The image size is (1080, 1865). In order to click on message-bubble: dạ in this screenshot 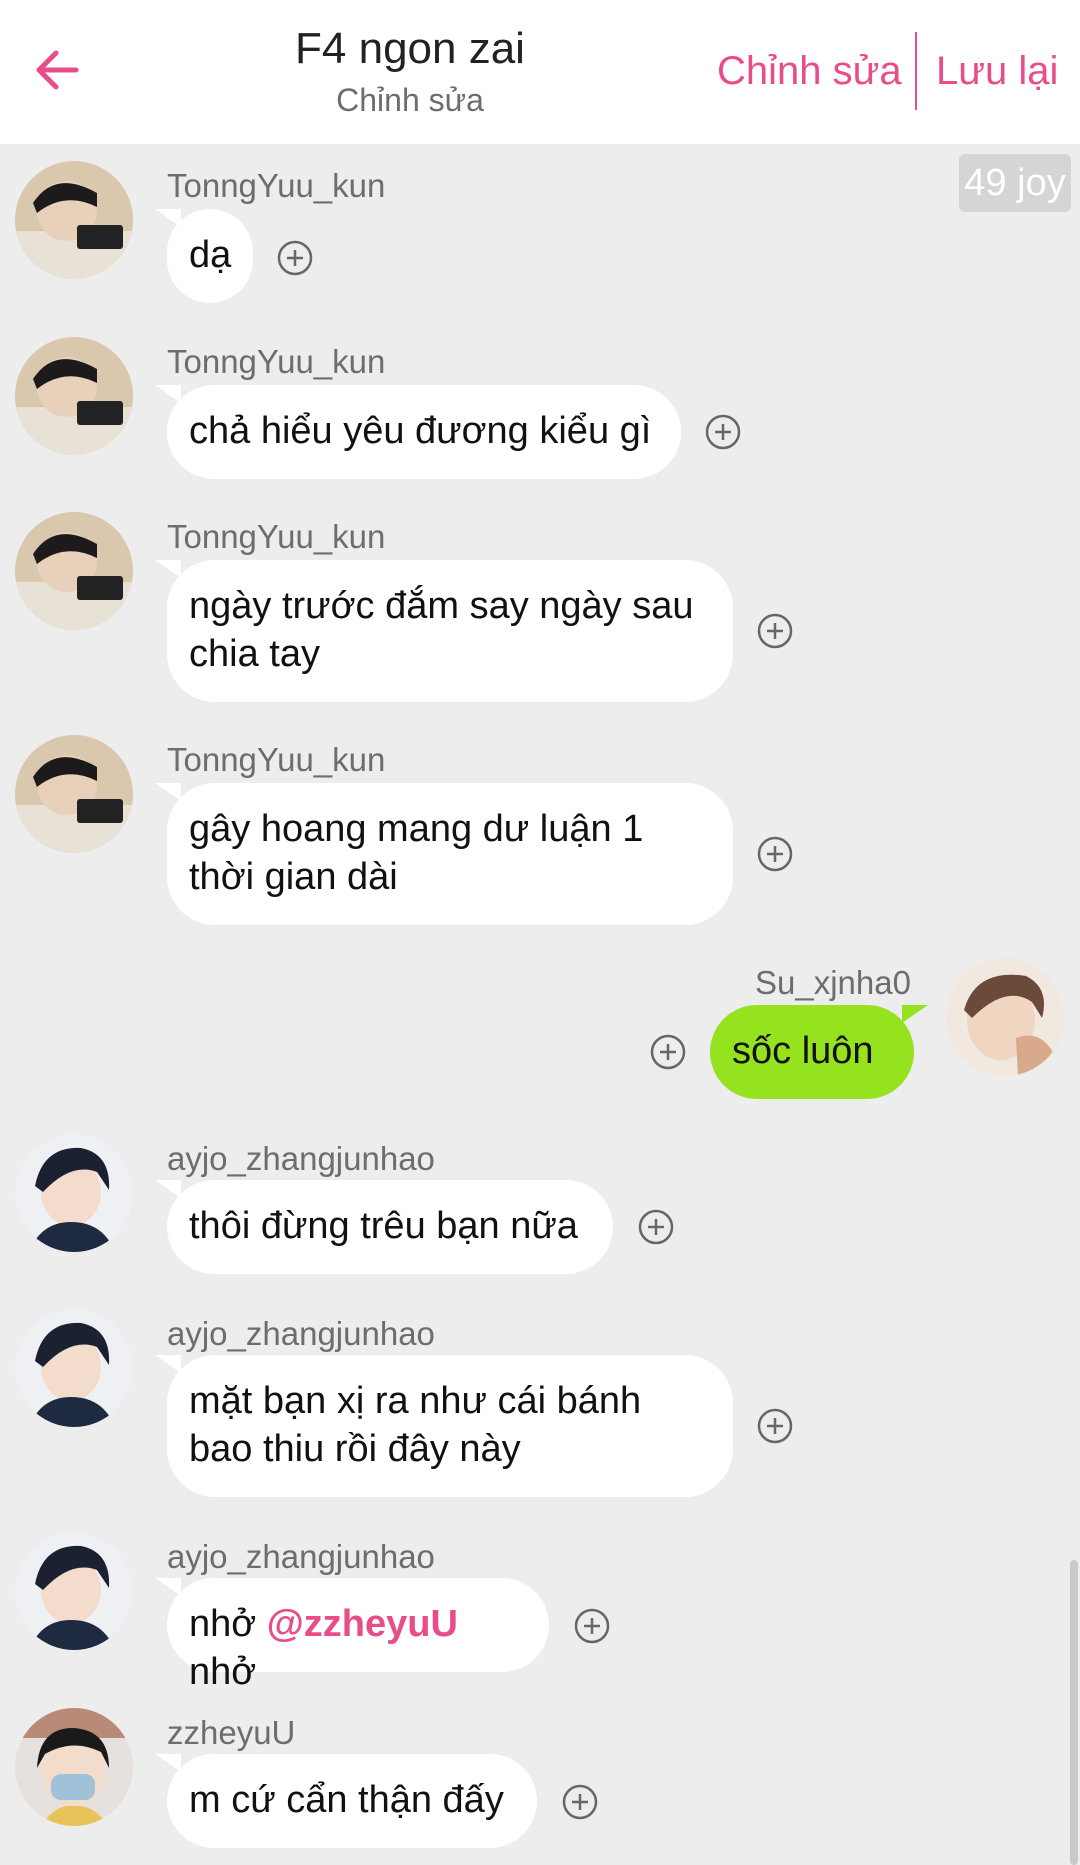, I will do `click(204, 256)`.